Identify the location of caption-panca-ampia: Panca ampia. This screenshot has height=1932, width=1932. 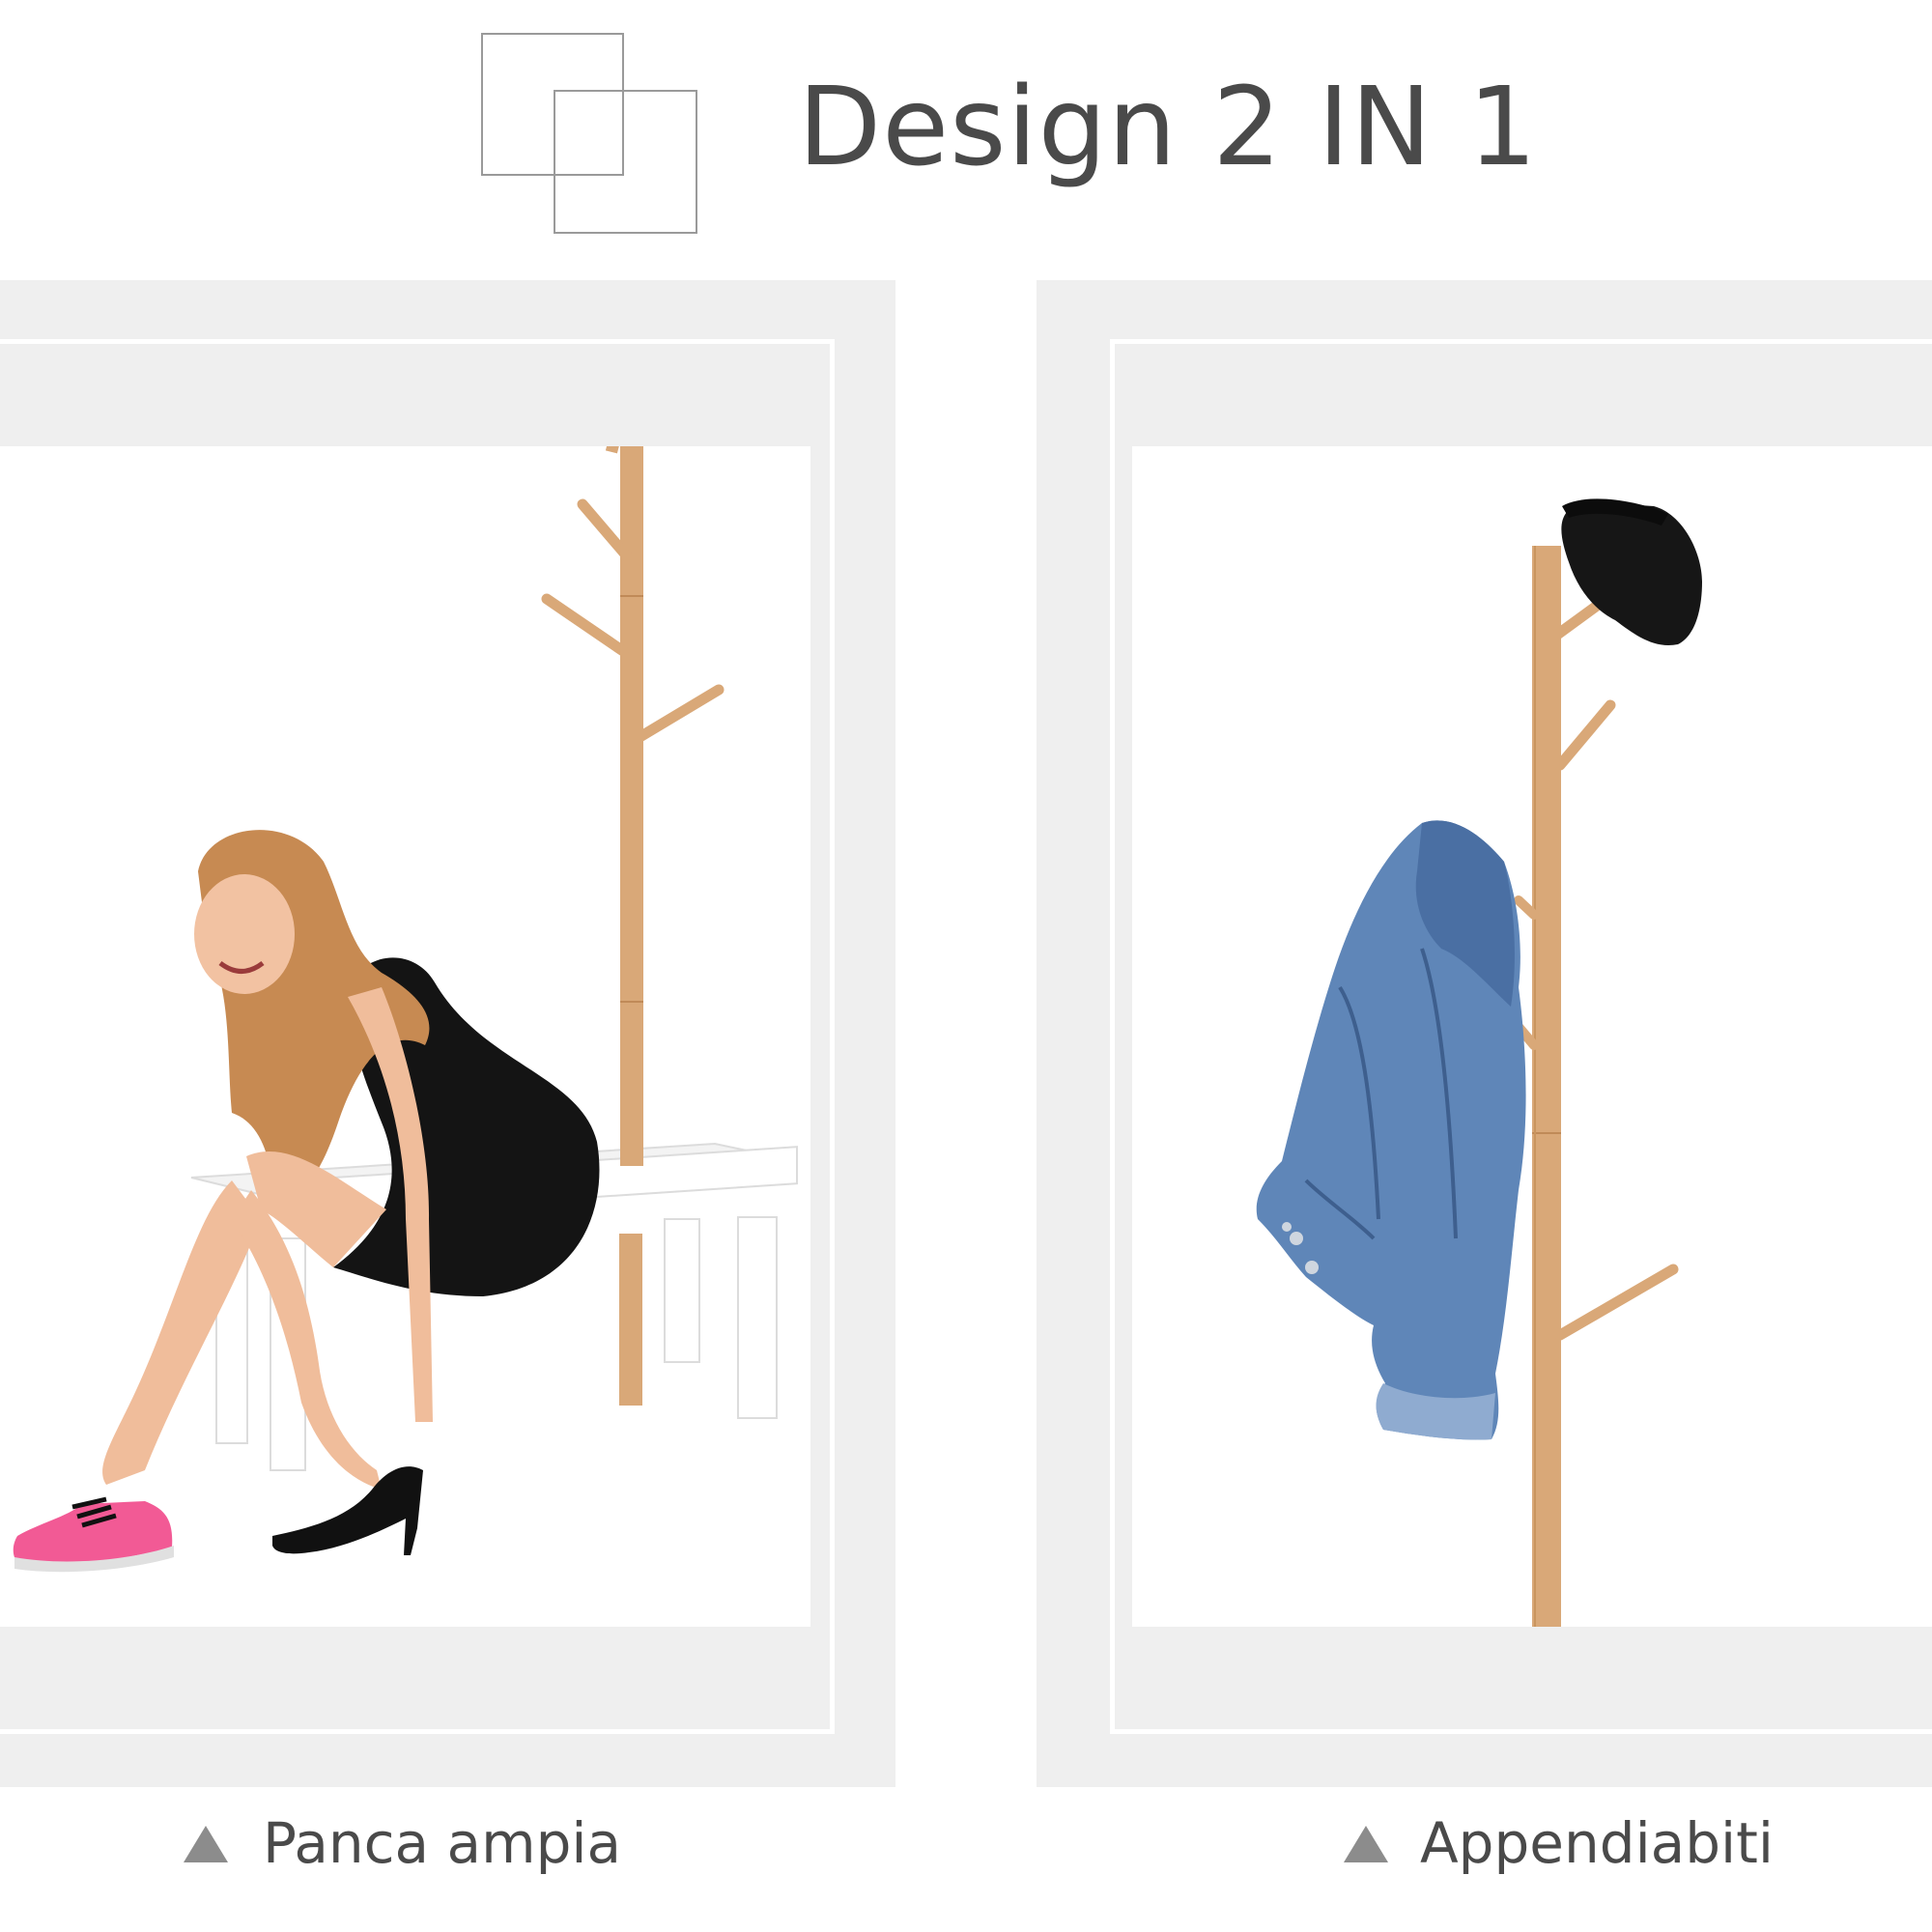
(442, 1843).